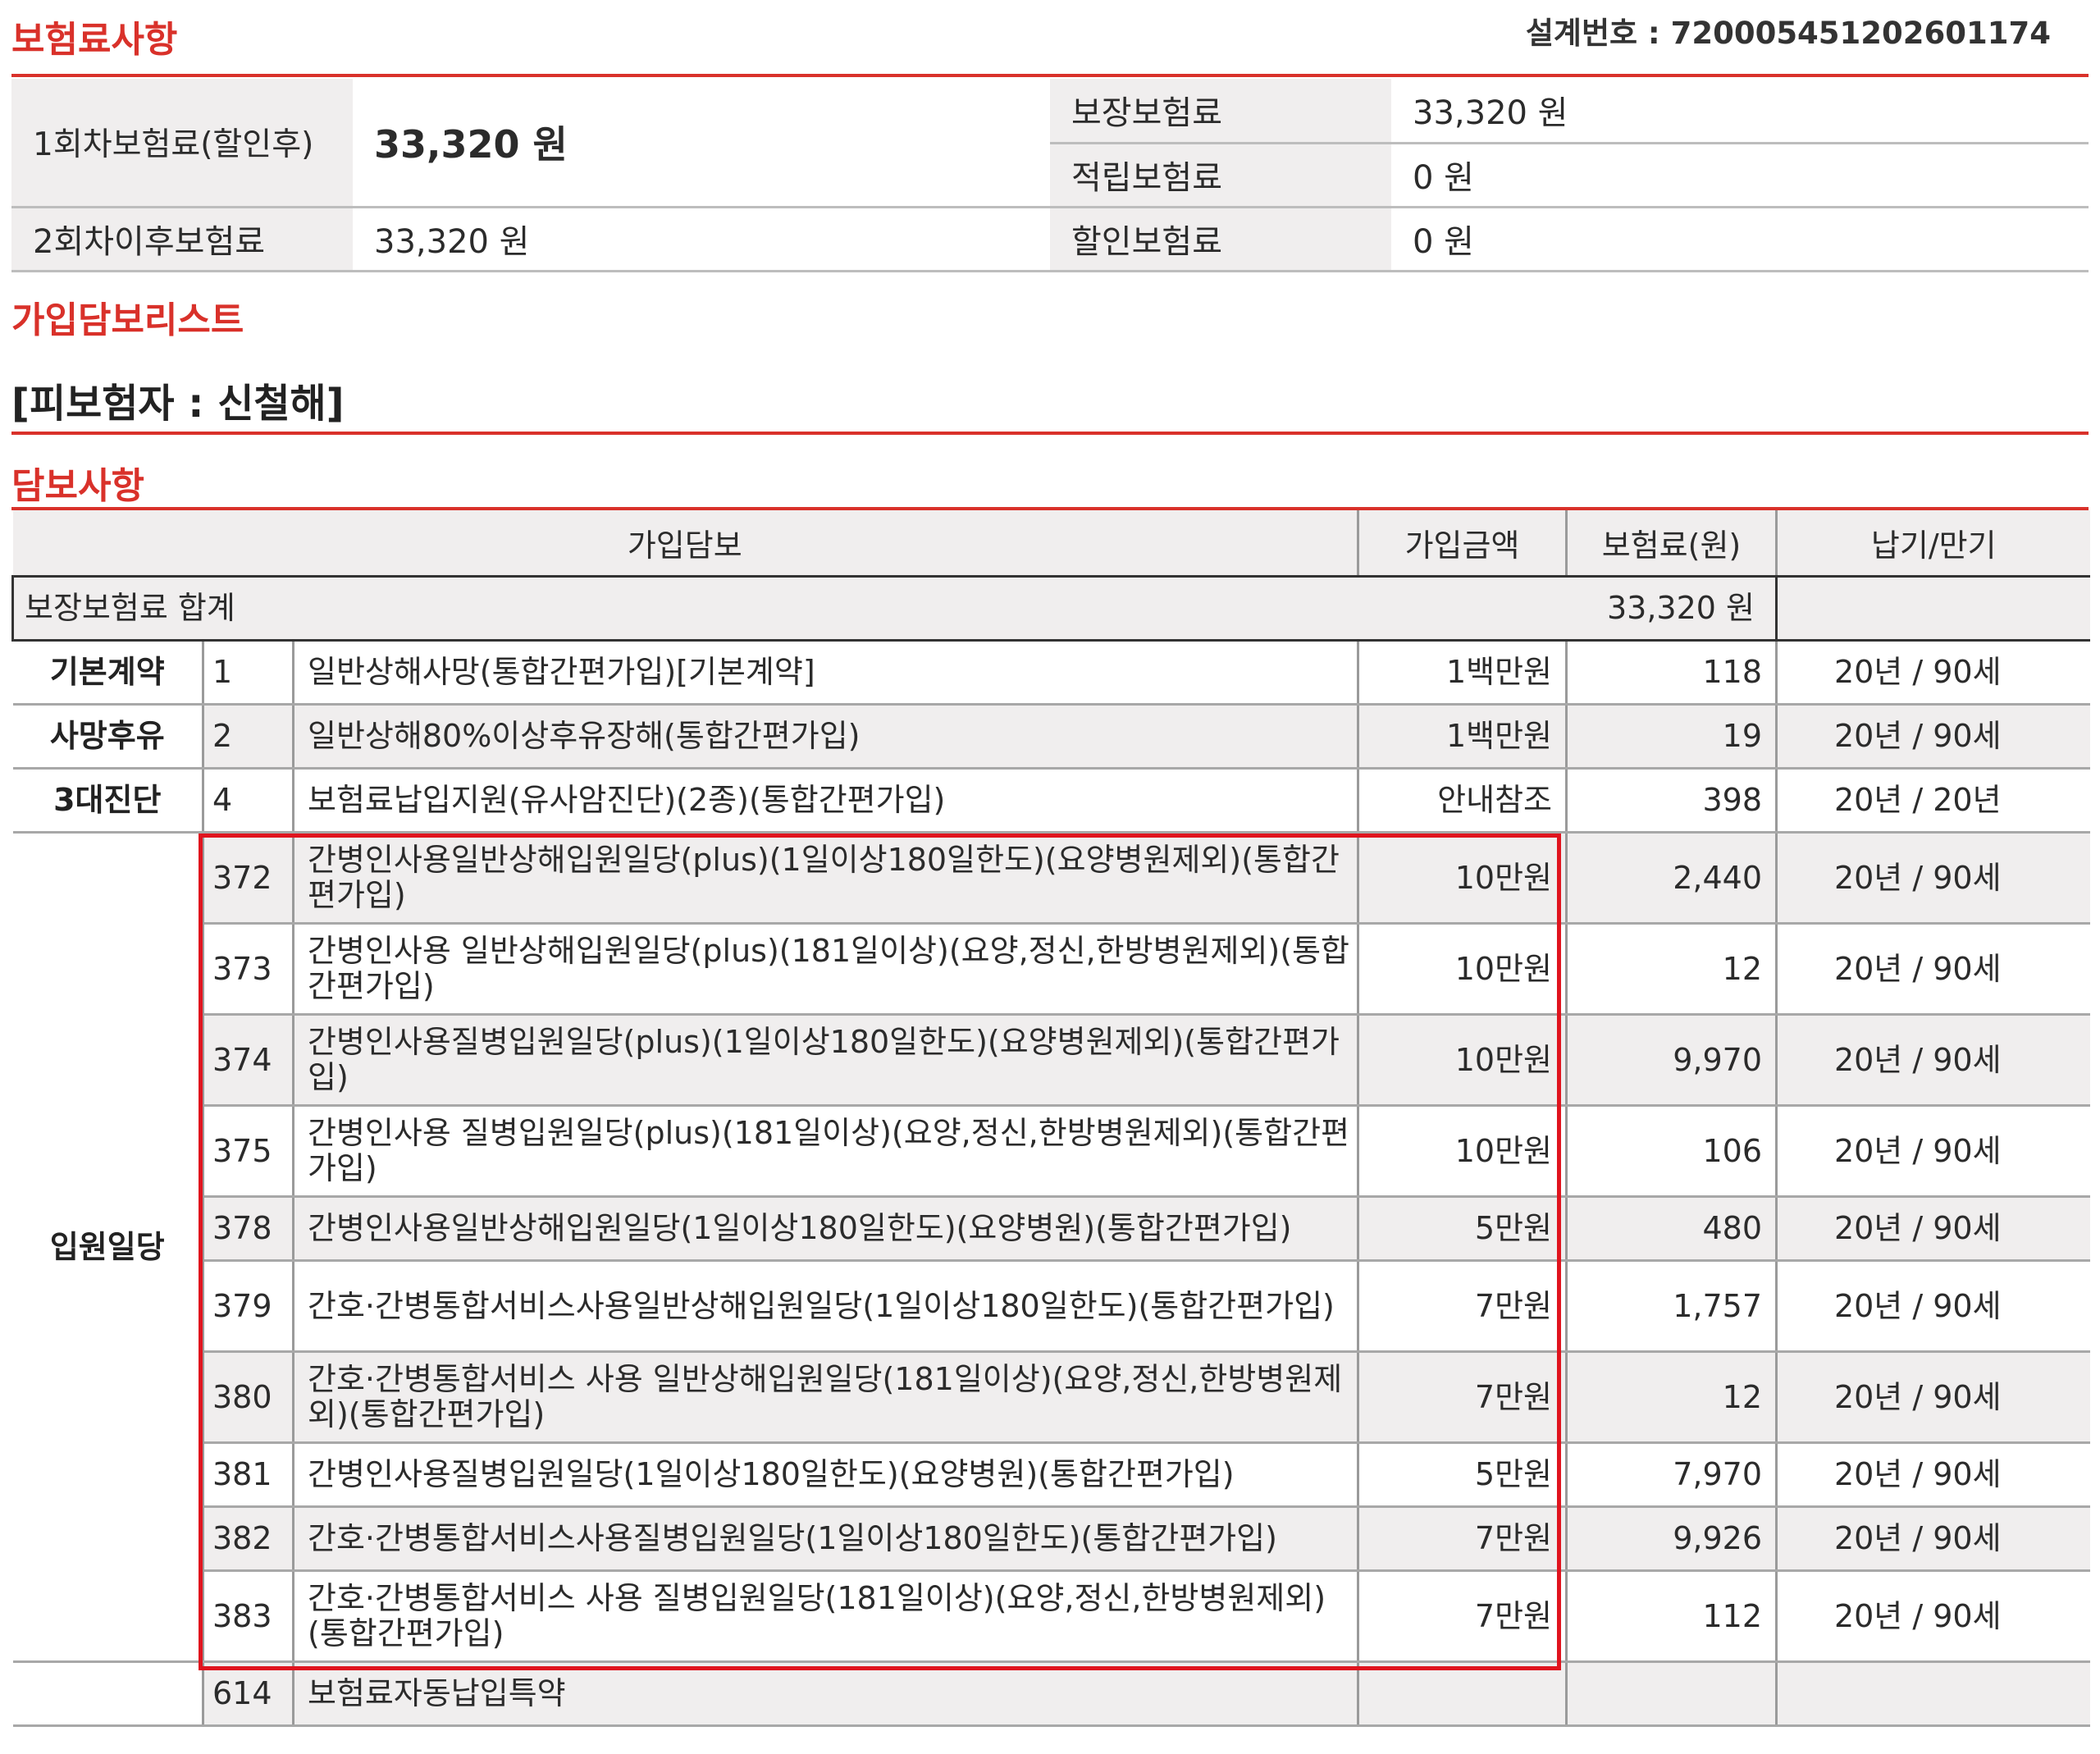 Image resolution: width=2100 pixels, height=1754 pixels. I want to click on table-row: 614 보험료자동납입특약, so click(1051, 1694).